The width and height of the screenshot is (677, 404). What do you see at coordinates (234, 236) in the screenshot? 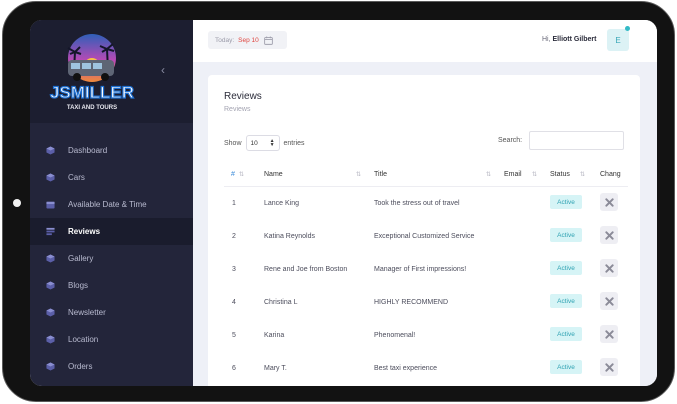
I see `row-number: 2` at bounding box center [234, 236].